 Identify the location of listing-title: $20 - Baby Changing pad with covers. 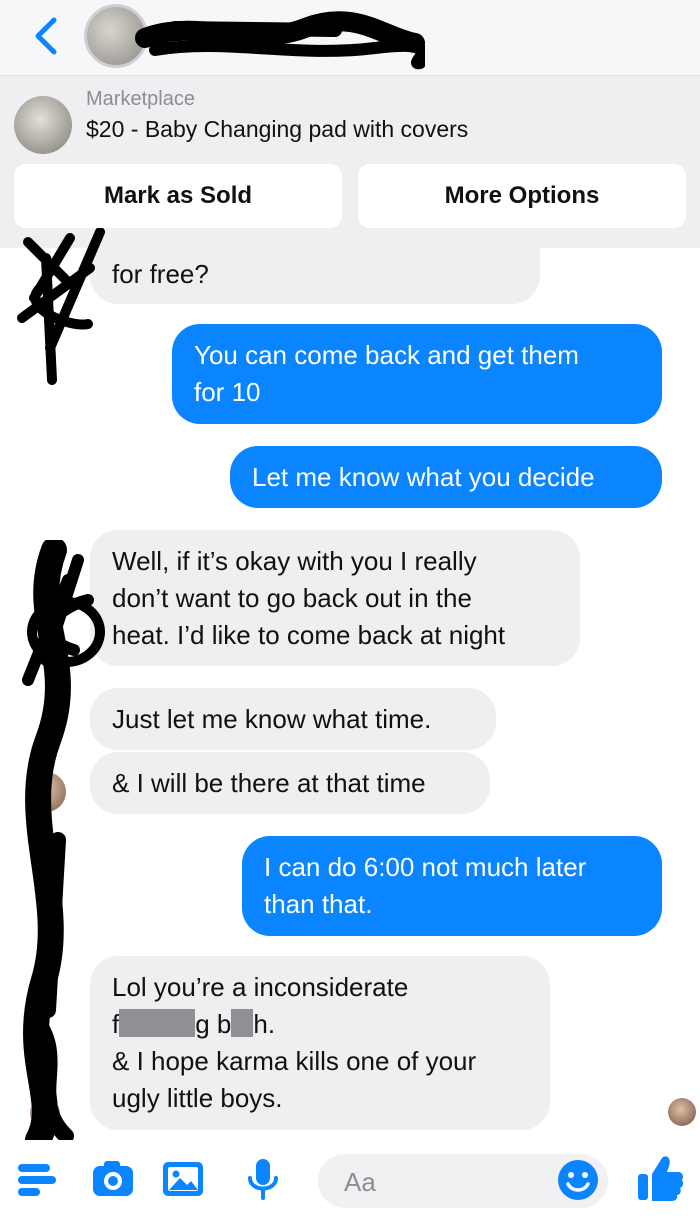
(277, 129).